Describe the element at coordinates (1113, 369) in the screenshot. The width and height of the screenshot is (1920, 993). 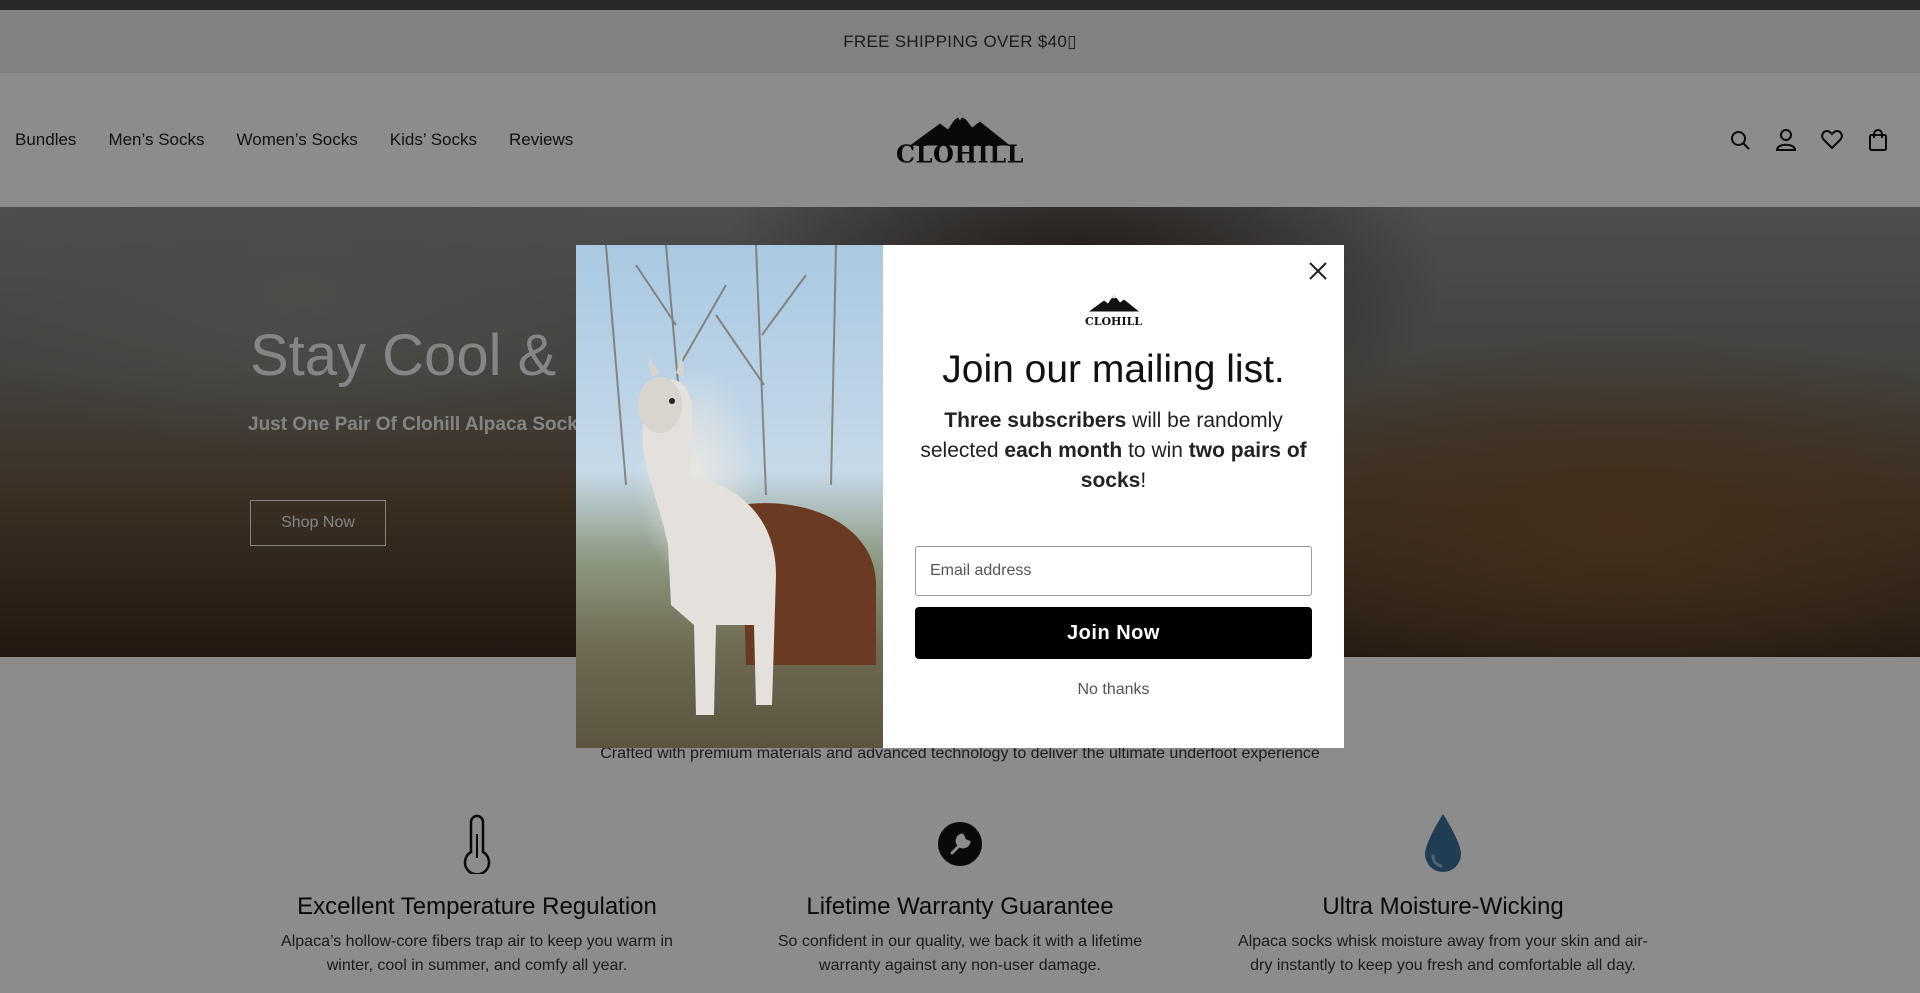
I see `modal-title: Join our mailing list.` at that location.